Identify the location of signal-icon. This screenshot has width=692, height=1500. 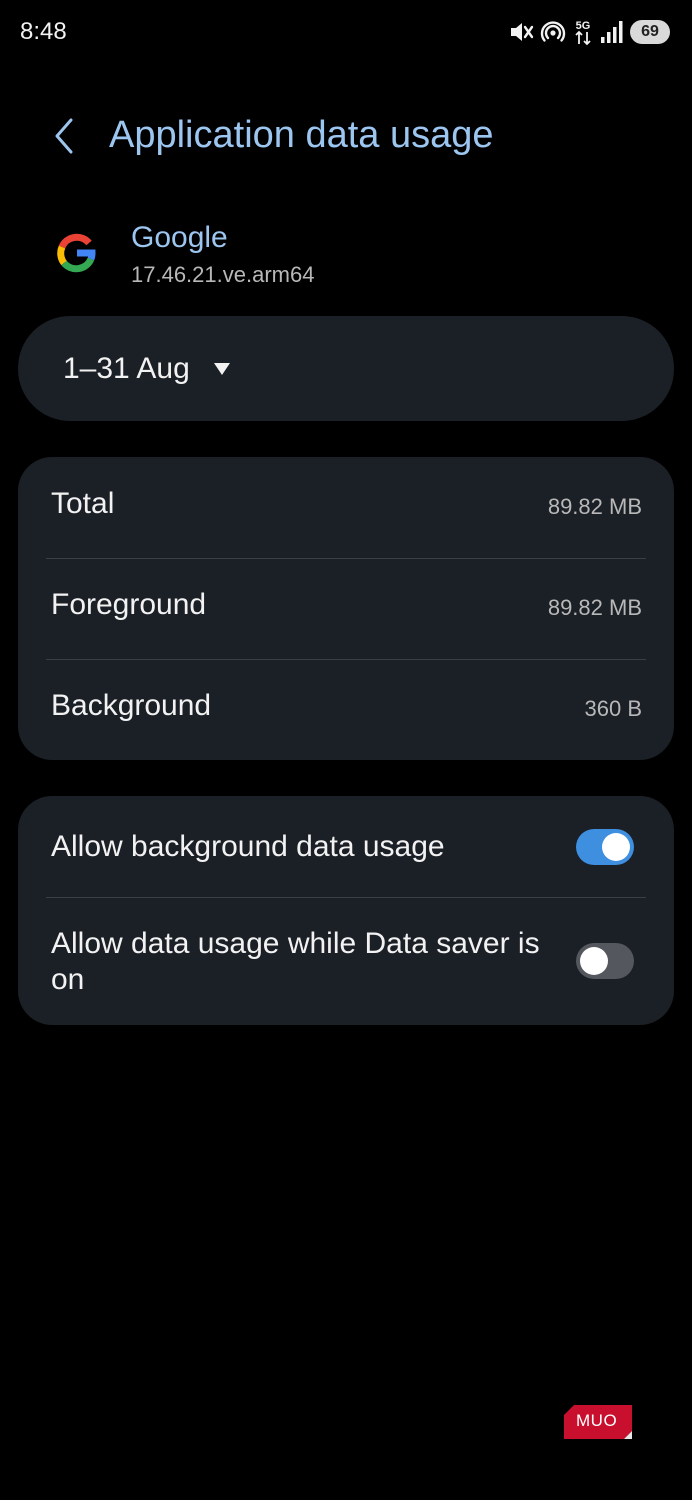
(612, 32).